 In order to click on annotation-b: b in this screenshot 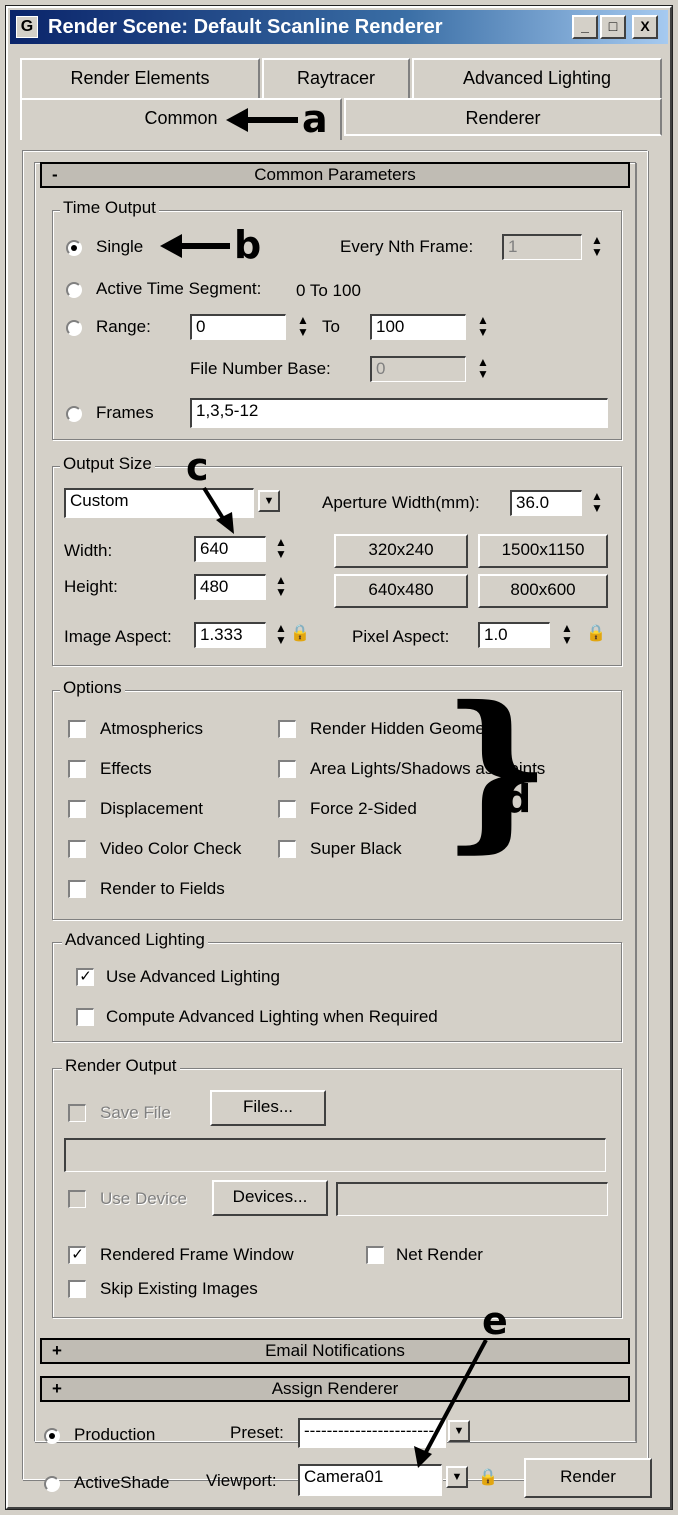, I will do `click(248, 245)`.